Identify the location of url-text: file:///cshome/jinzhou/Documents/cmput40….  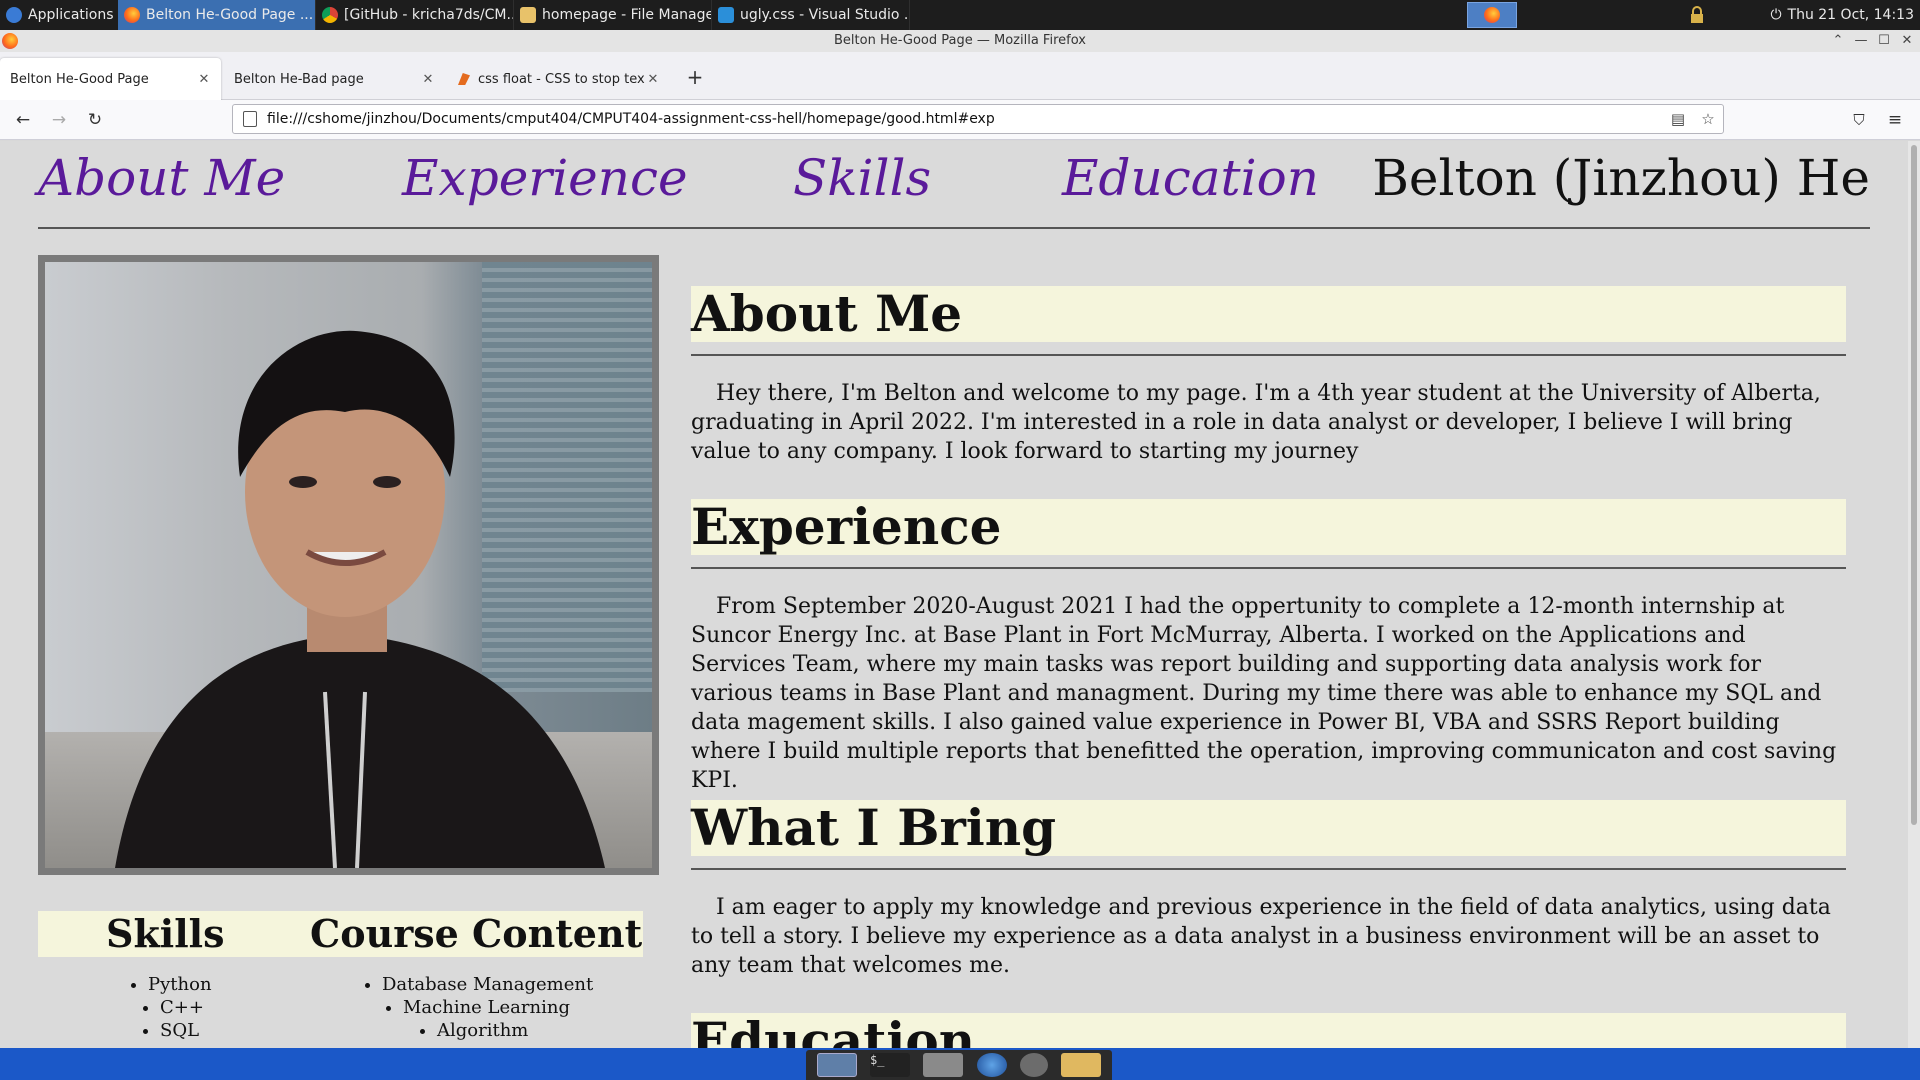
(965, 119).